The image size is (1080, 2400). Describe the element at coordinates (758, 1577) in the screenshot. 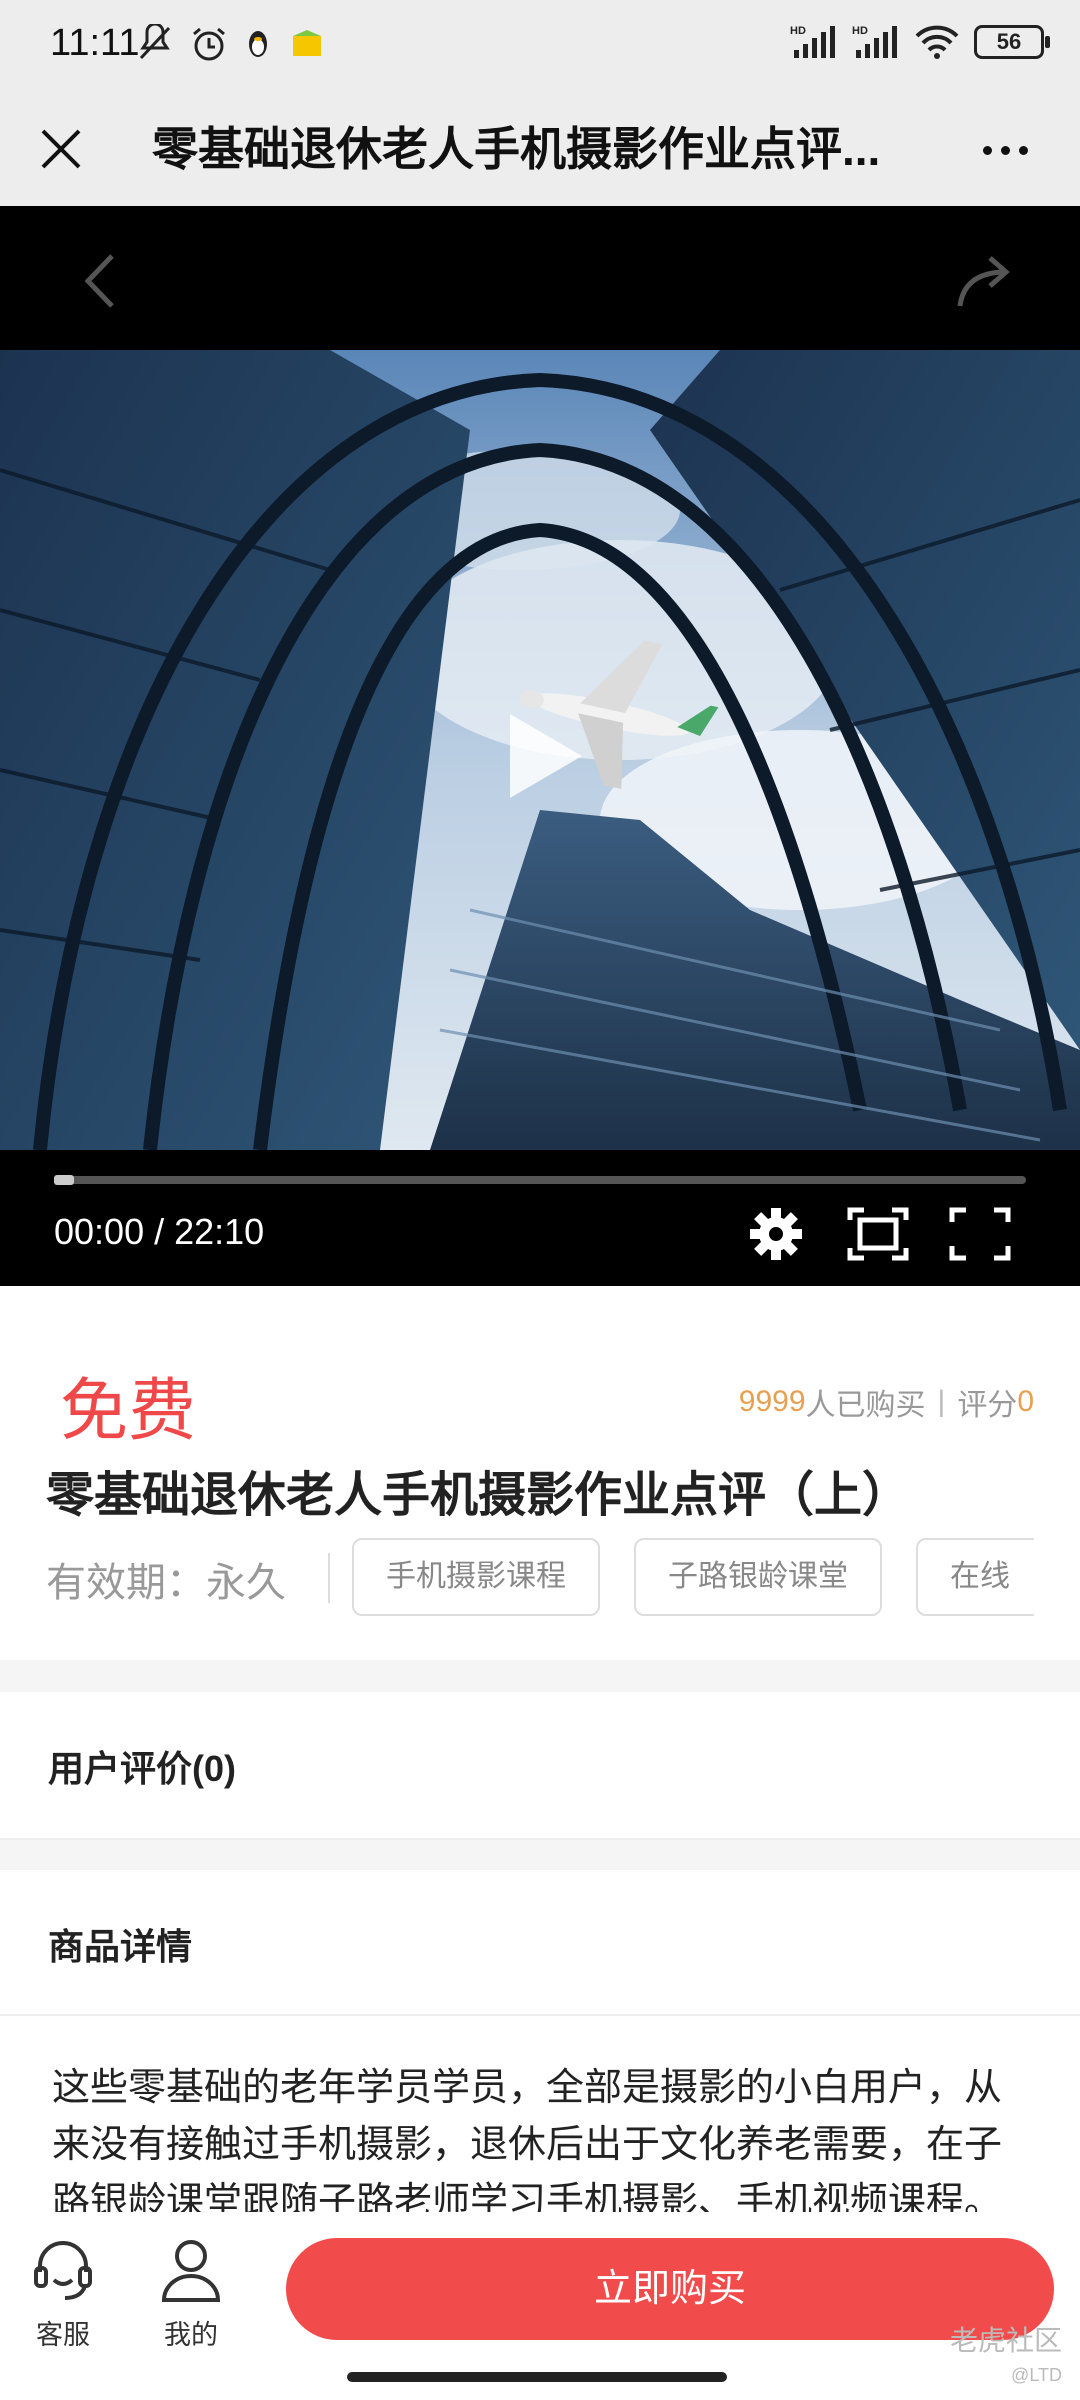

I see `tag-zilu-silver-class: 子路银龄课堂` at that location.